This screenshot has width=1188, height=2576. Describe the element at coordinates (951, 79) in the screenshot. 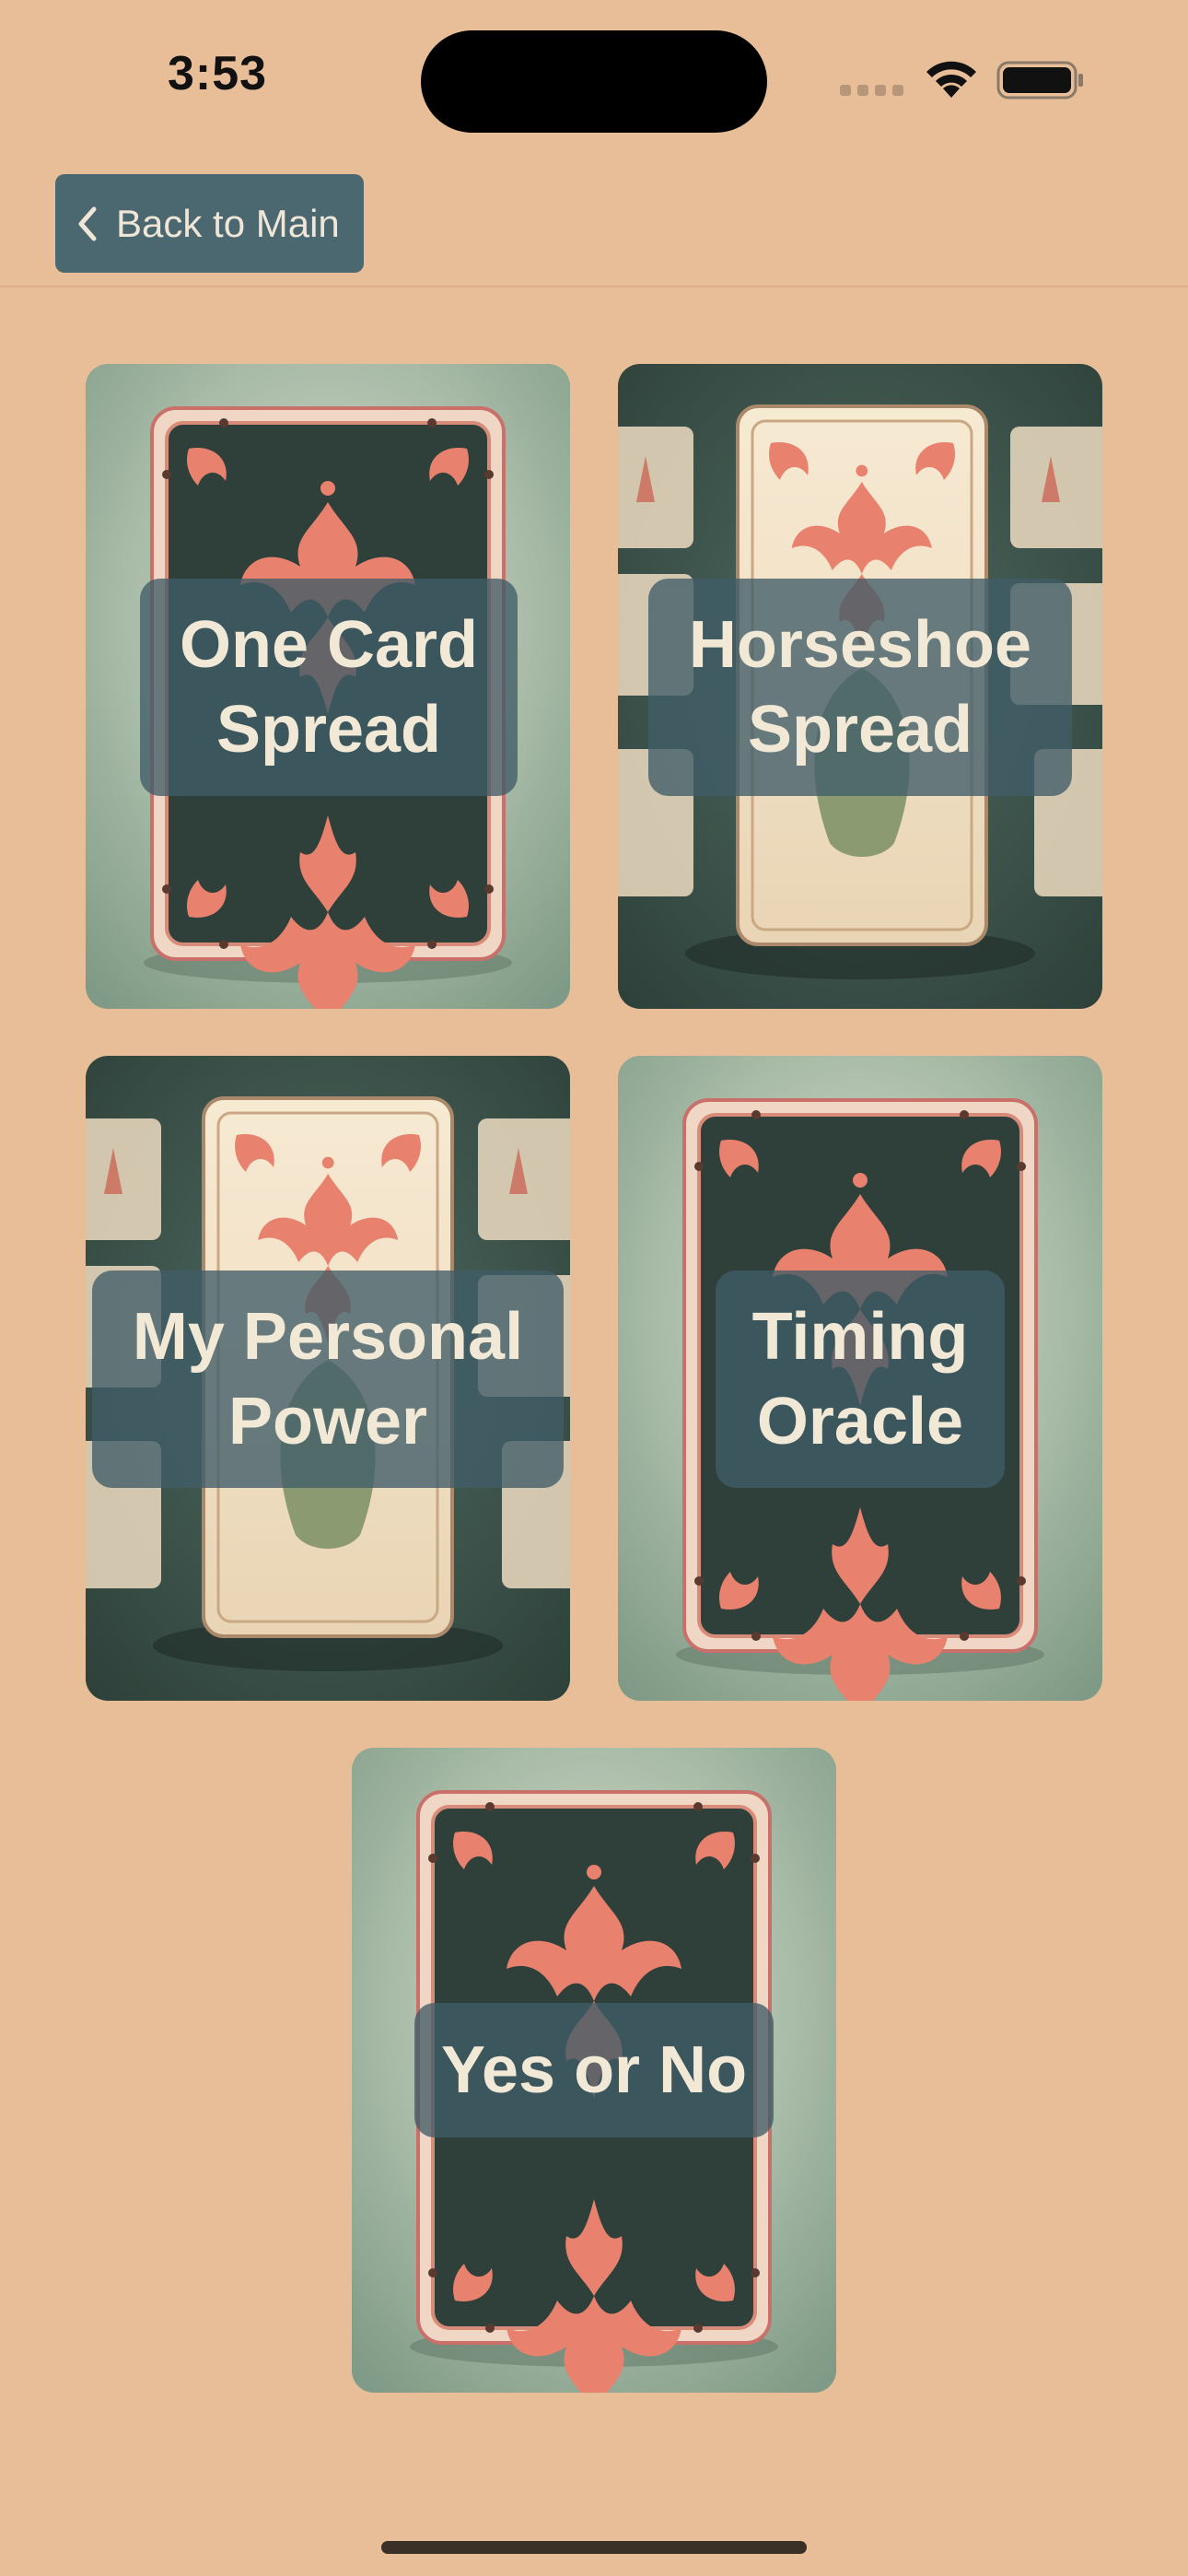

I see `wifi-icon` at that location.